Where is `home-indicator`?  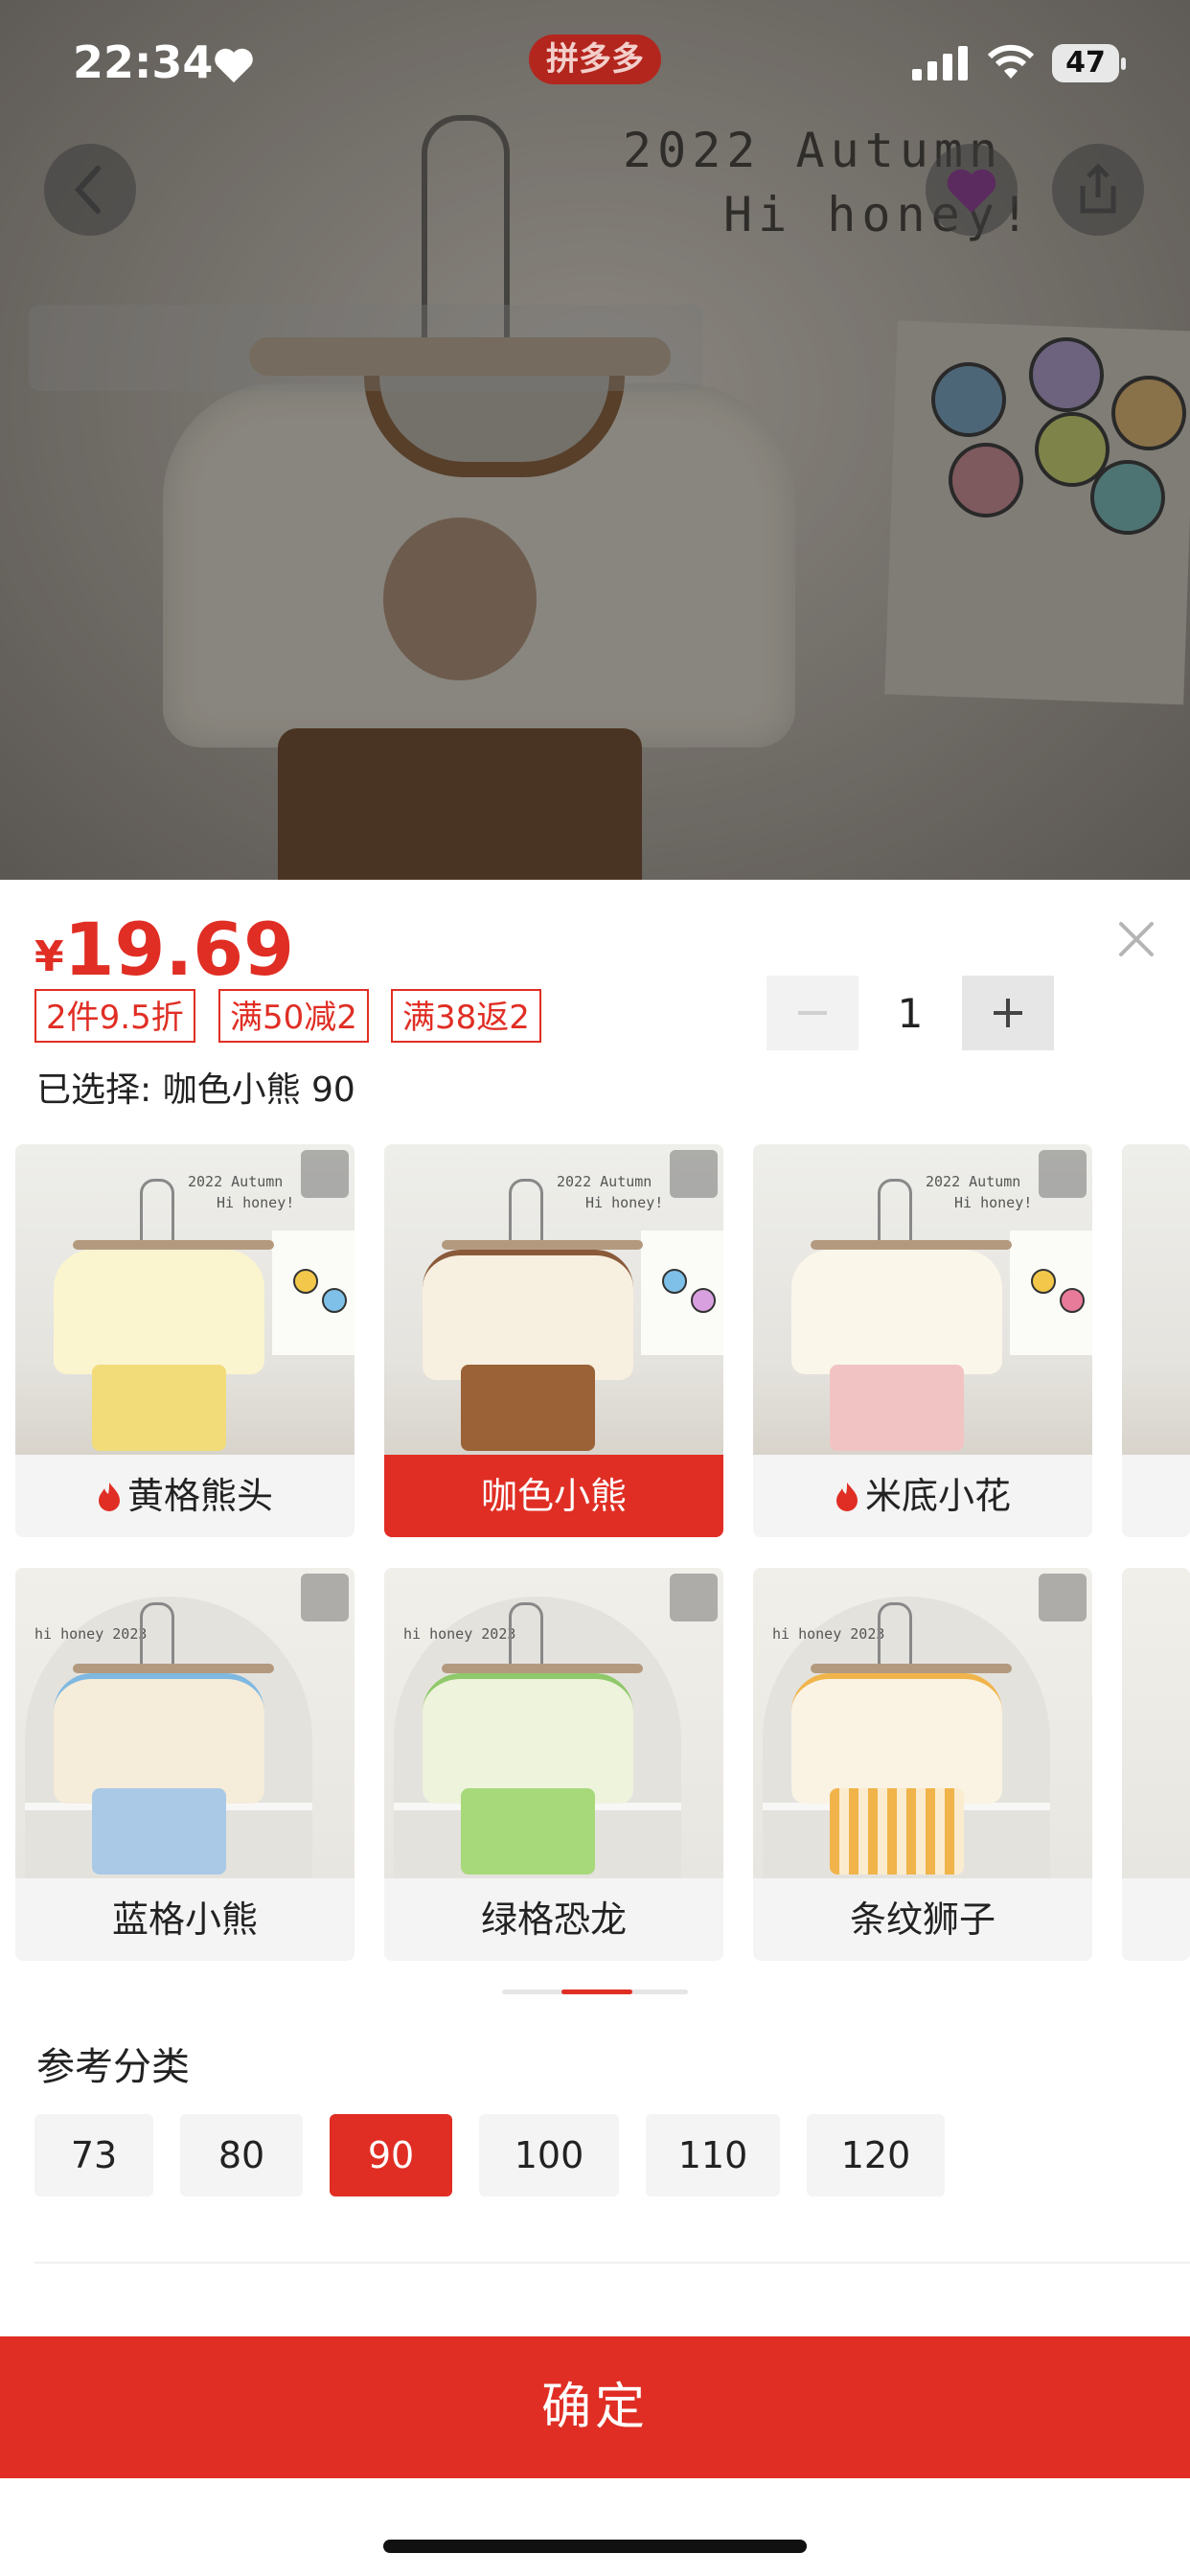 home-indicator is located at coordinates (595, 2546).